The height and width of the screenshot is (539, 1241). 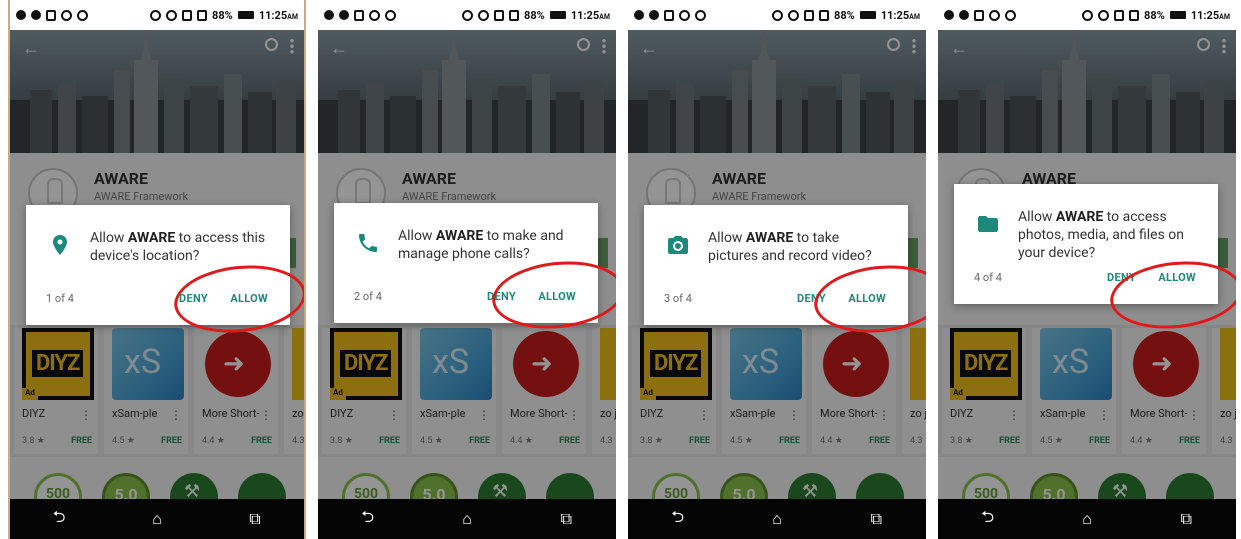 I want to click on camera-icon, so click(x=678, y=245).